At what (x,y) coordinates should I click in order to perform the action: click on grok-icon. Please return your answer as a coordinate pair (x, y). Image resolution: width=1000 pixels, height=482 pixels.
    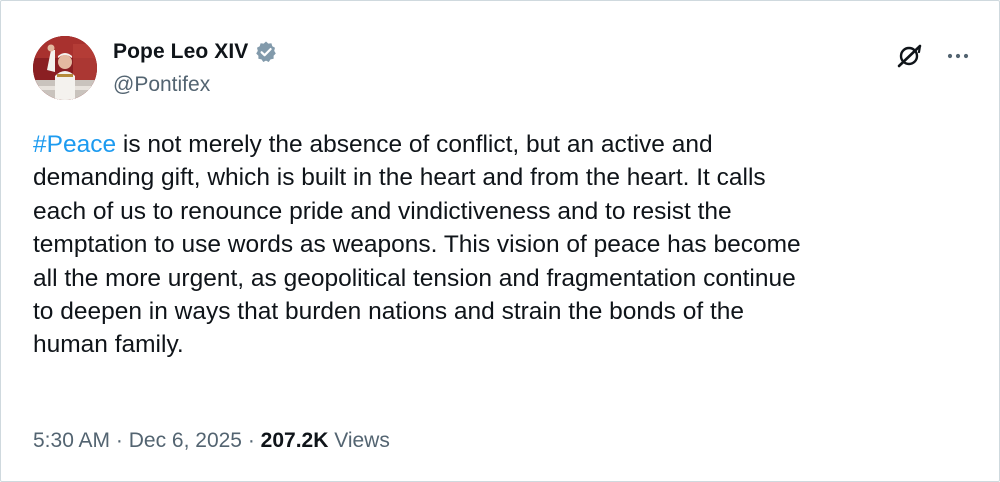
    Looking at the image, I should click on (910, 56).